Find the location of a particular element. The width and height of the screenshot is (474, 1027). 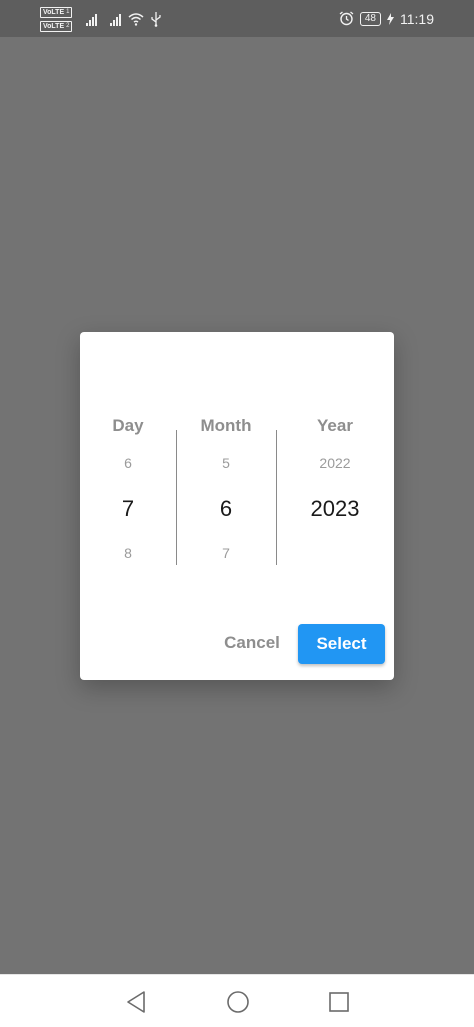

cancel-button: Cancel is located at coordinates (252, 643).